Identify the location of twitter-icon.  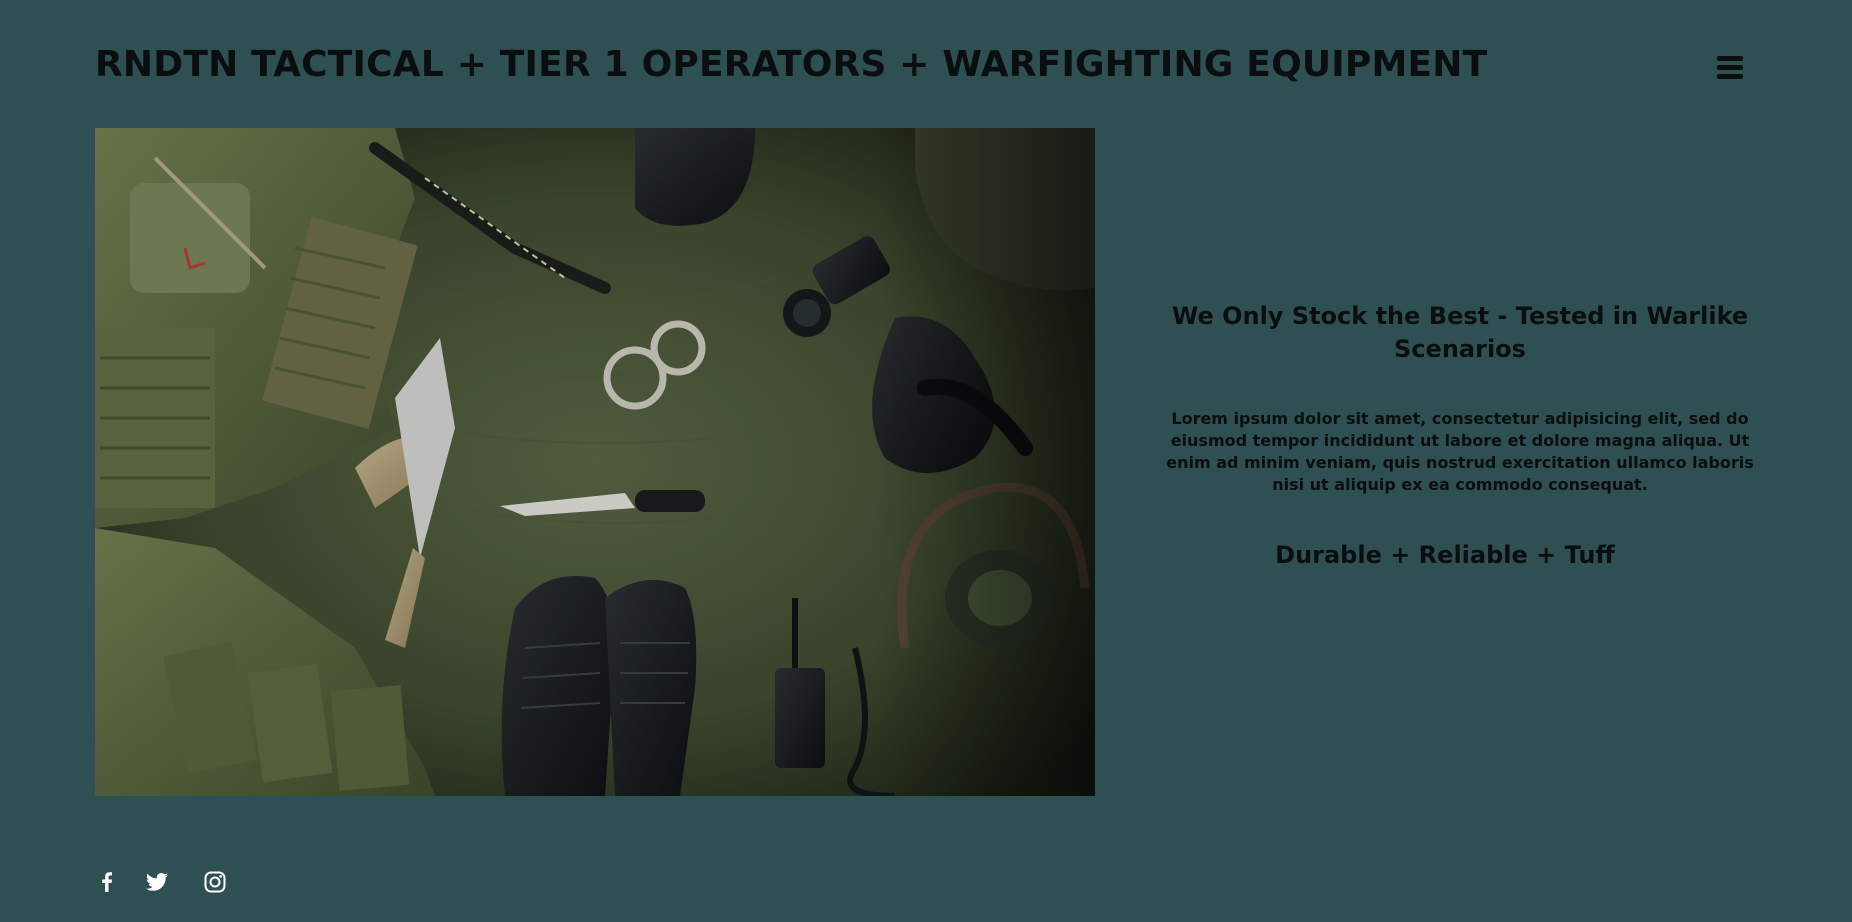
(157, 882).